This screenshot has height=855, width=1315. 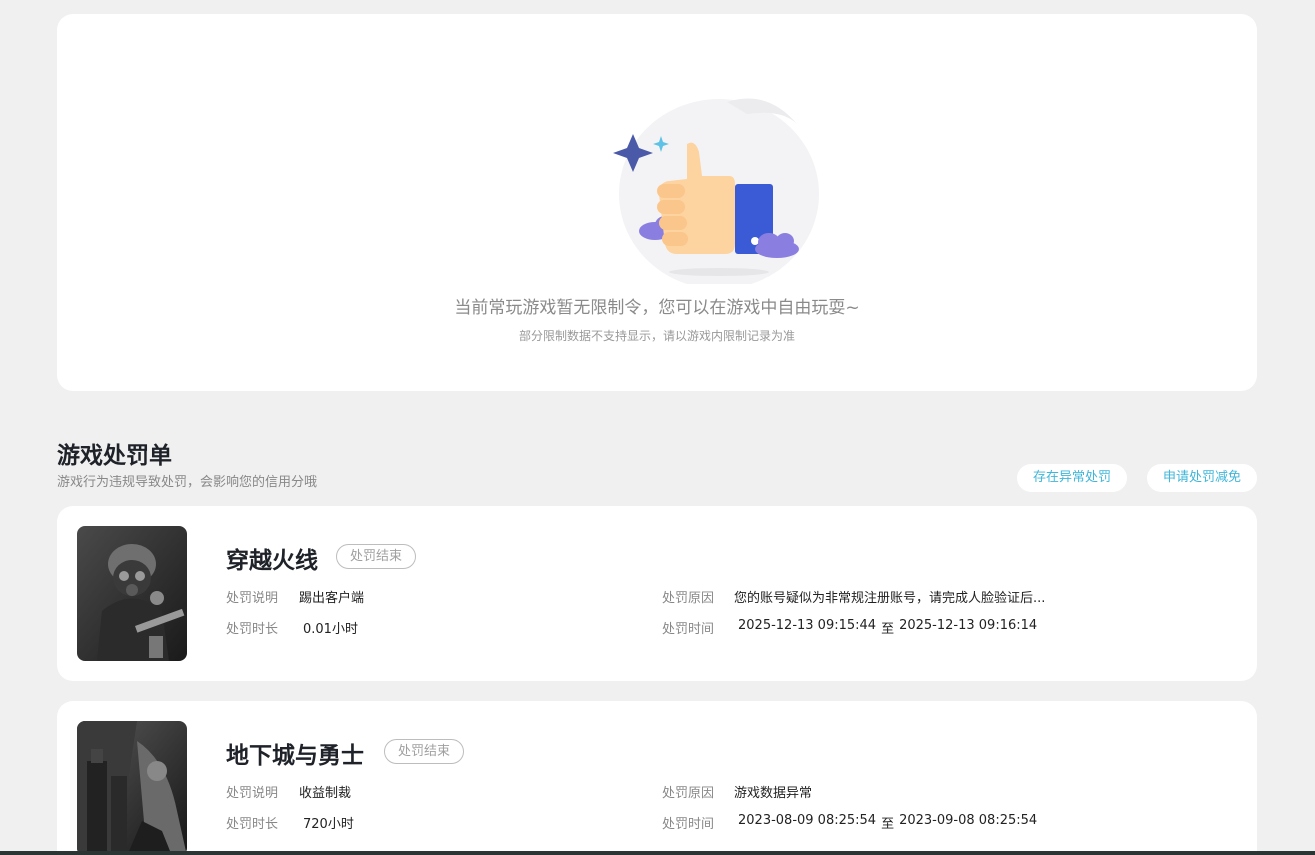 I want to click on penalty-time-start: 2023-08-09 08:25:54, so click(x=807, y=820).